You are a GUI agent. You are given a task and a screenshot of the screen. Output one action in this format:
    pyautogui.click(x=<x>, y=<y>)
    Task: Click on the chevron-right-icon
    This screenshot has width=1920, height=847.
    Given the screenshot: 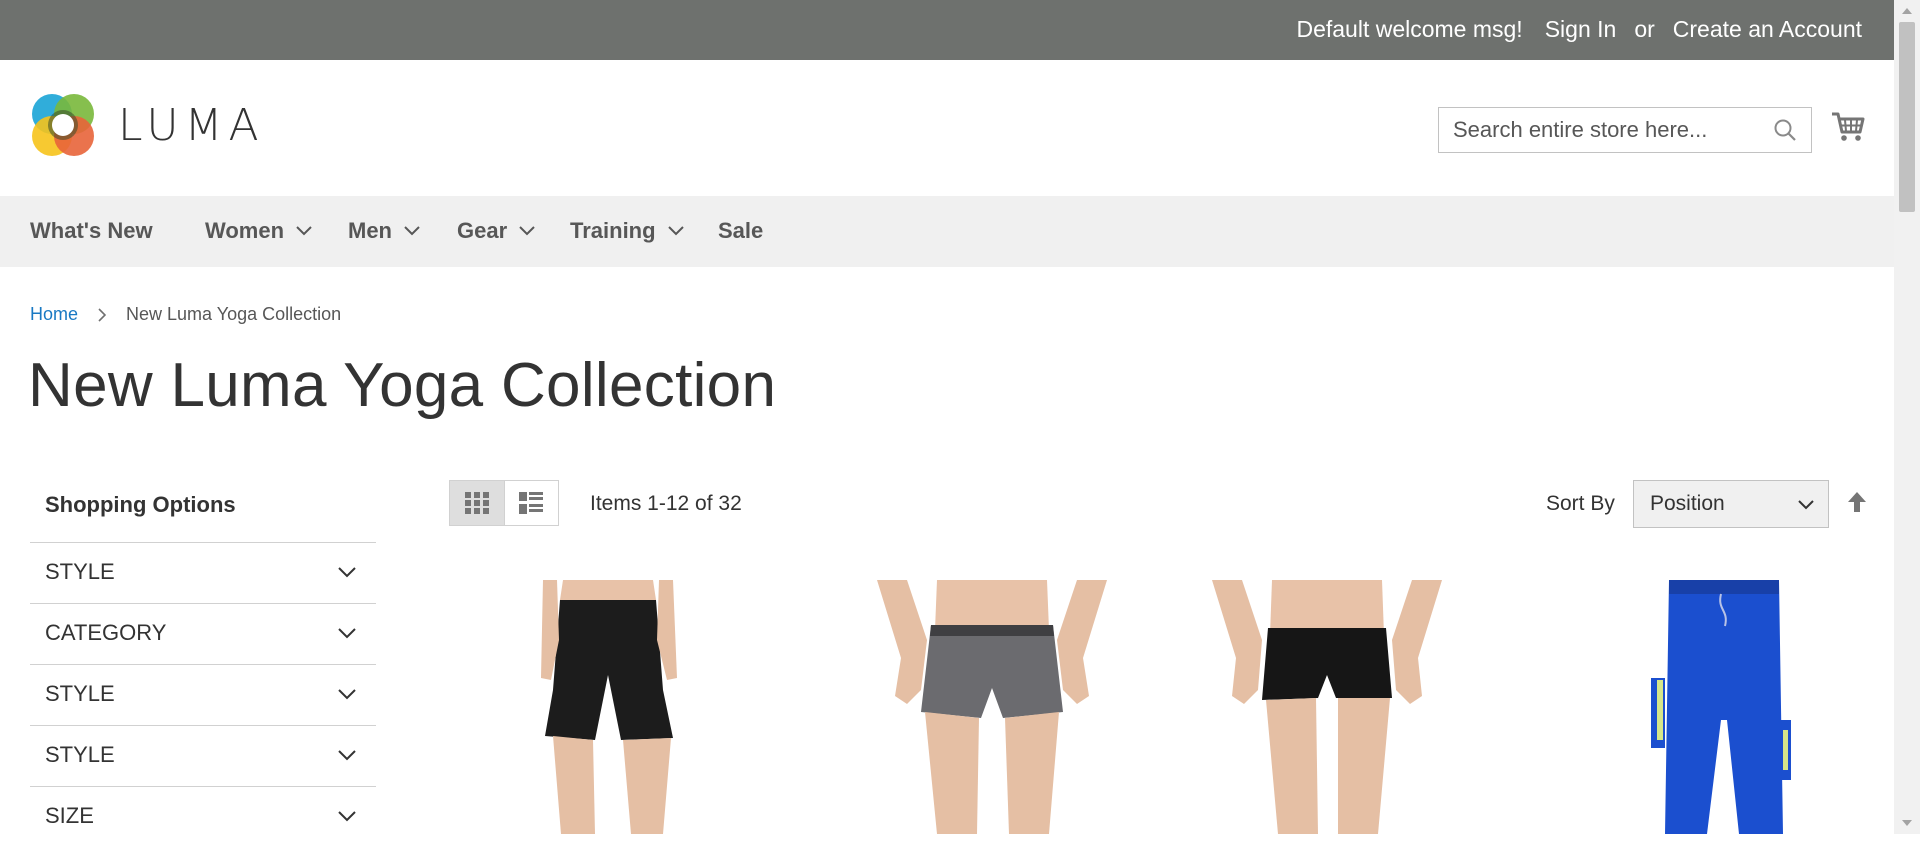 What is the action you would take?
    pyautogui.click(x=102, y=314)
    